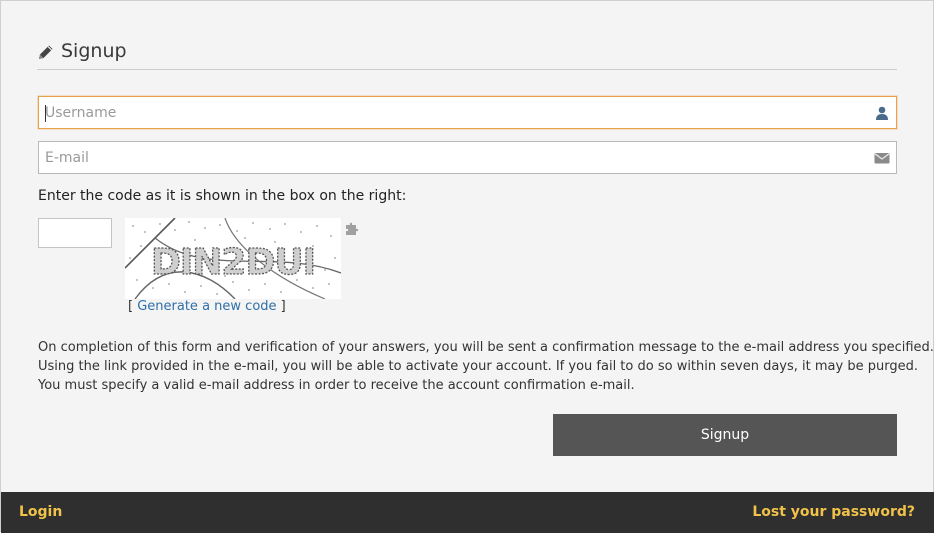 Image resolution: width=934 pixels, height=533 pixels. Describe the element at coordinates (131, 306) in the screenshot. I see `bracket-open: [` at that location.